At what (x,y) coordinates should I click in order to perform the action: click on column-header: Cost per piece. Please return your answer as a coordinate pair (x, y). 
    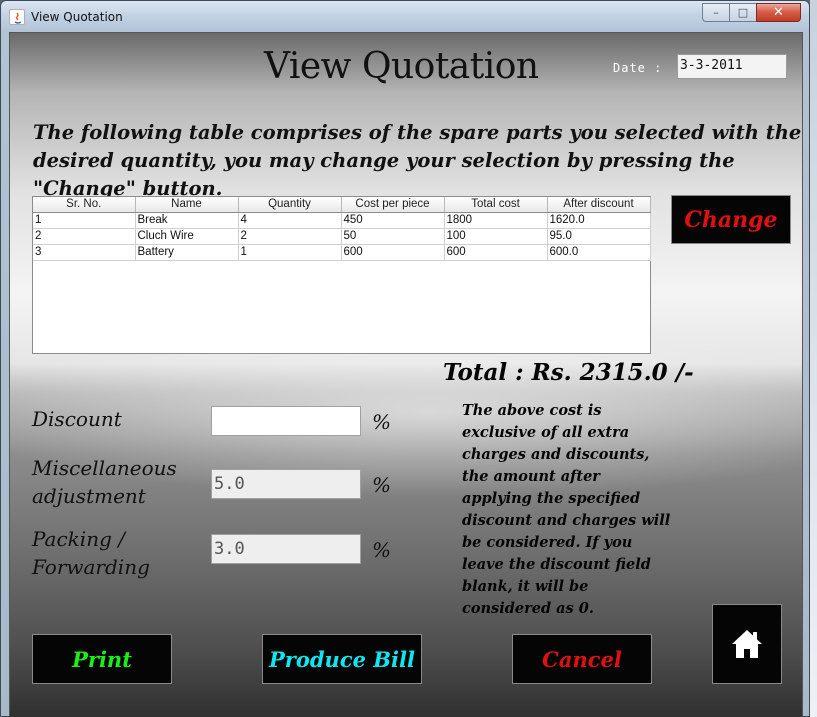
    Looking at the image, I should click on (393, 205).